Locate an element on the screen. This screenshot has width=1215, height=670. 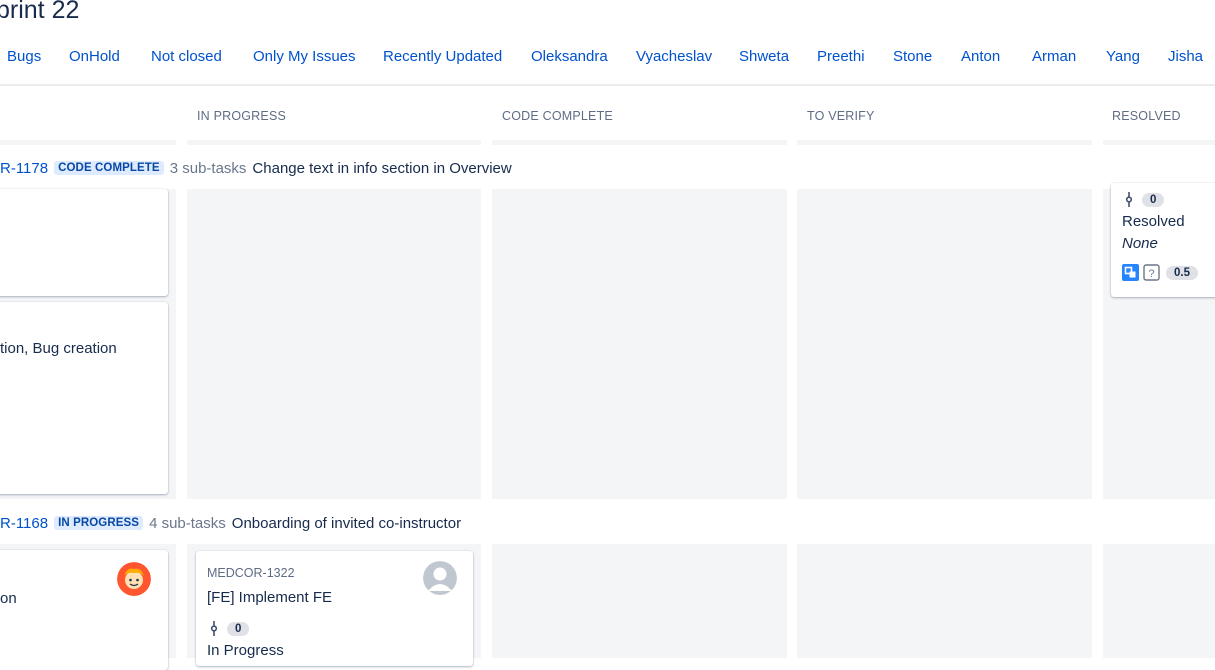
column-header-in-progress: IN PROGRESS is located at coordinates (242, 116).